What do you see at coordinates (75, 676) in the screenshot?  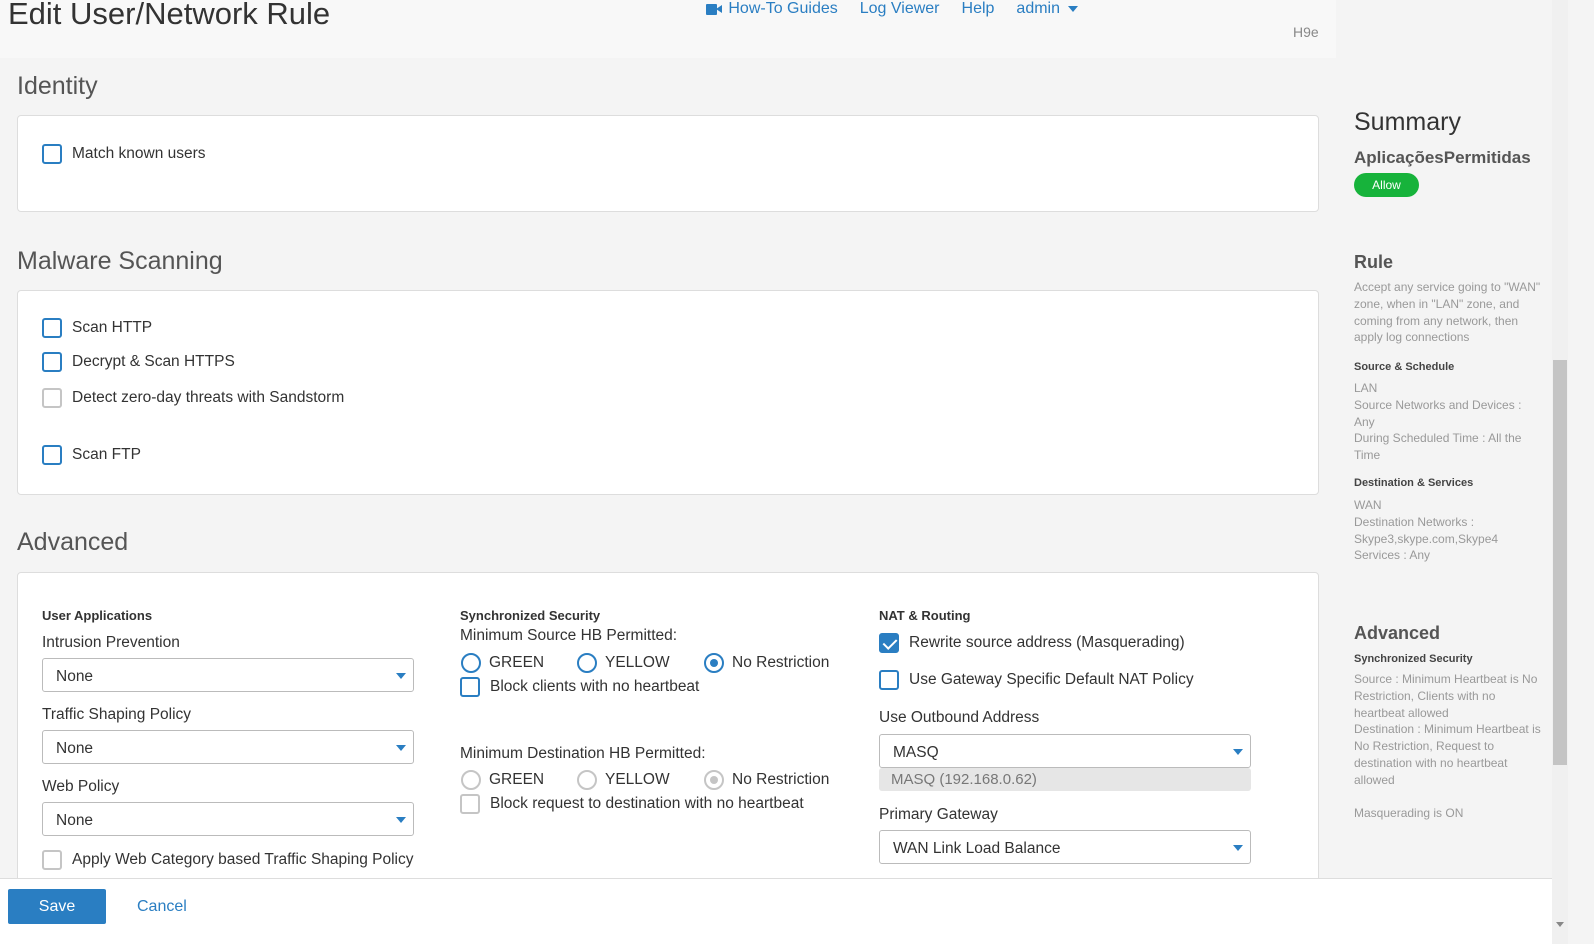 I see `intrusion-prevention-value: None` at bounding box center [75, 676].